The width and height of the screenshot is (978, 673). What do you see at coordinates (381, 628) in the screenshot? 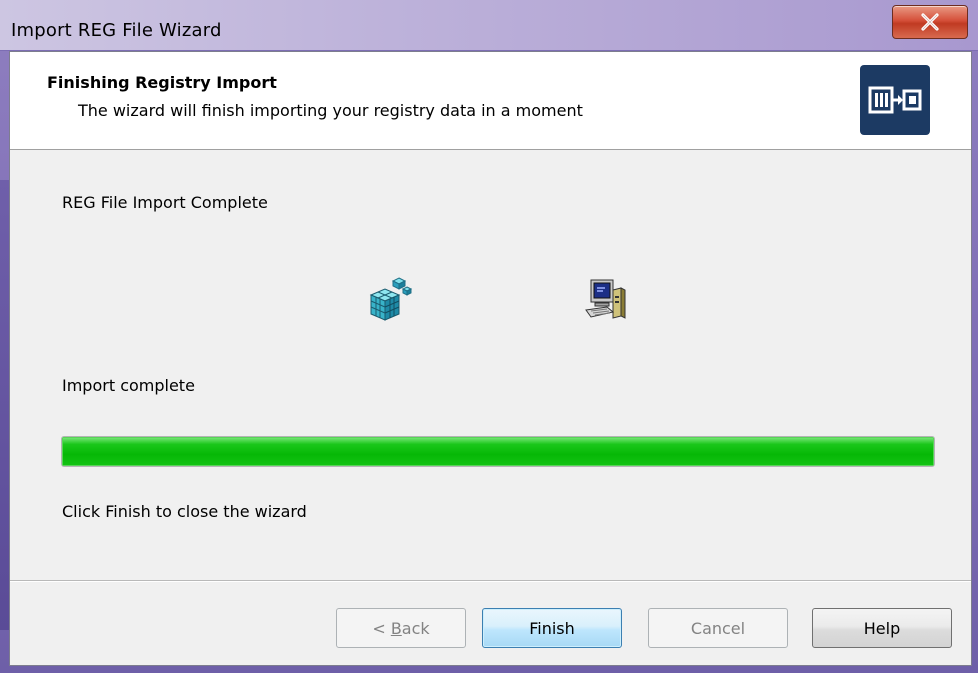
I see `back-button-prefix: <` at bounding box center [381, 628].